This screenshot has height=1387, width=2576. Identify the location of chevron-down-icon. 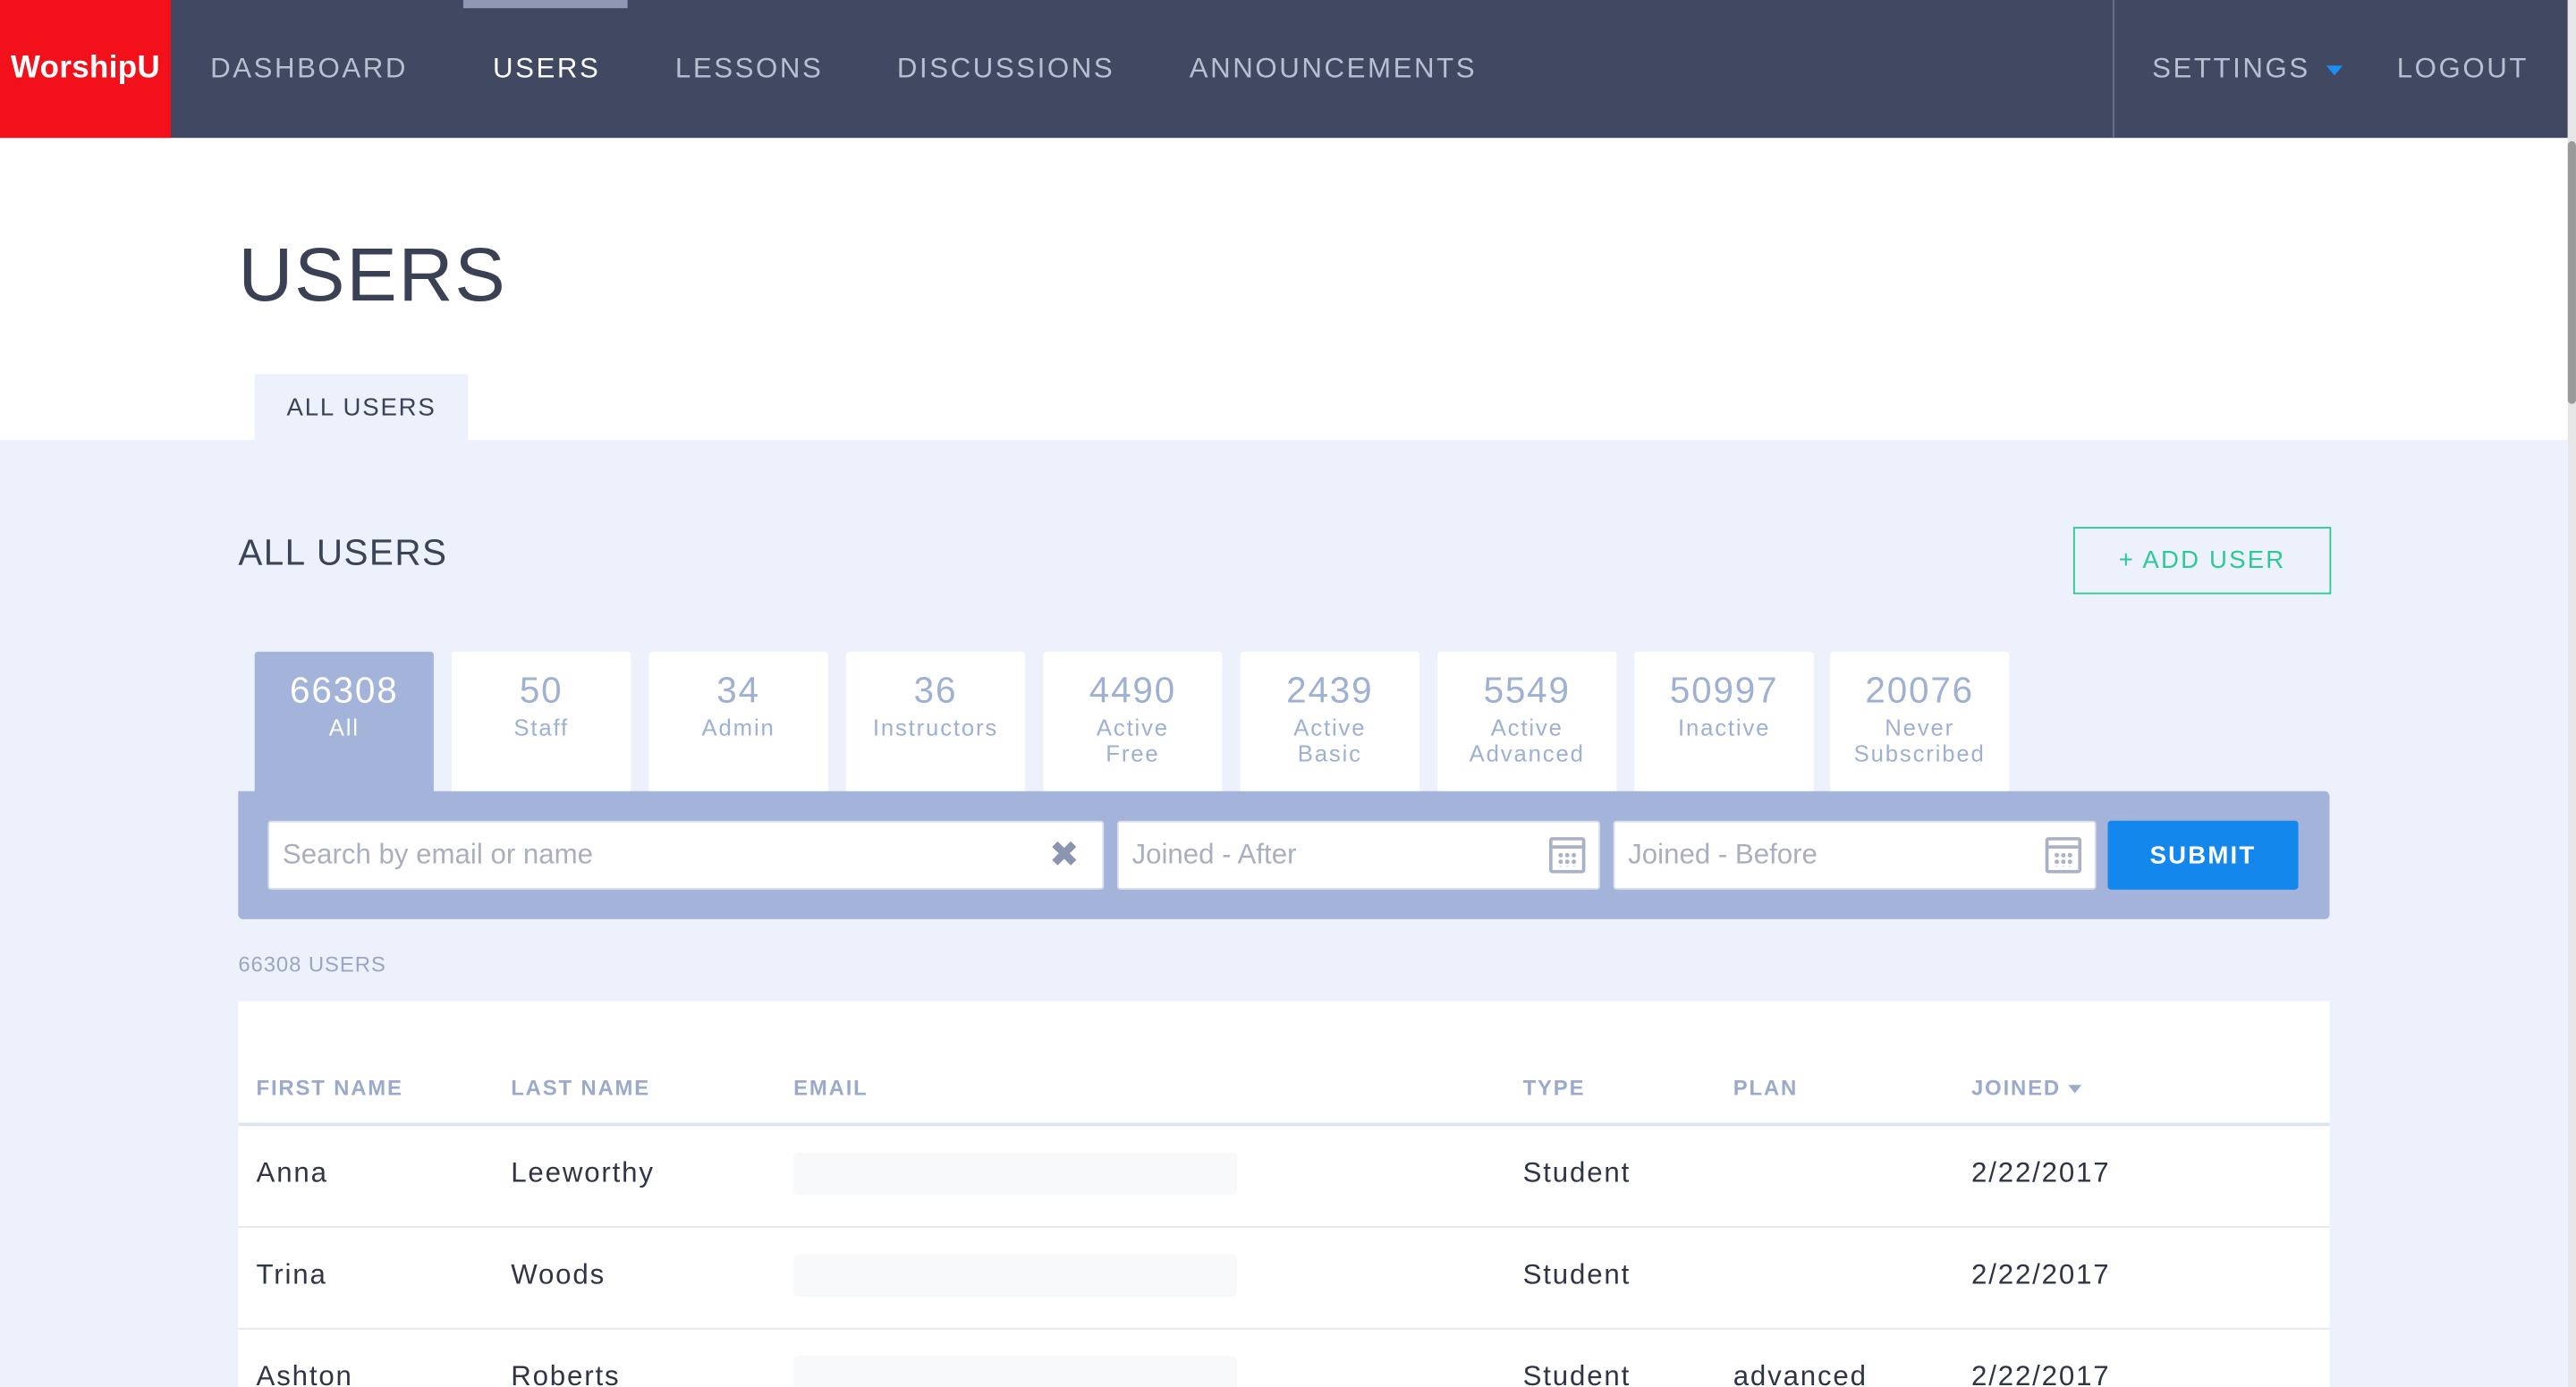
(2334, 70).